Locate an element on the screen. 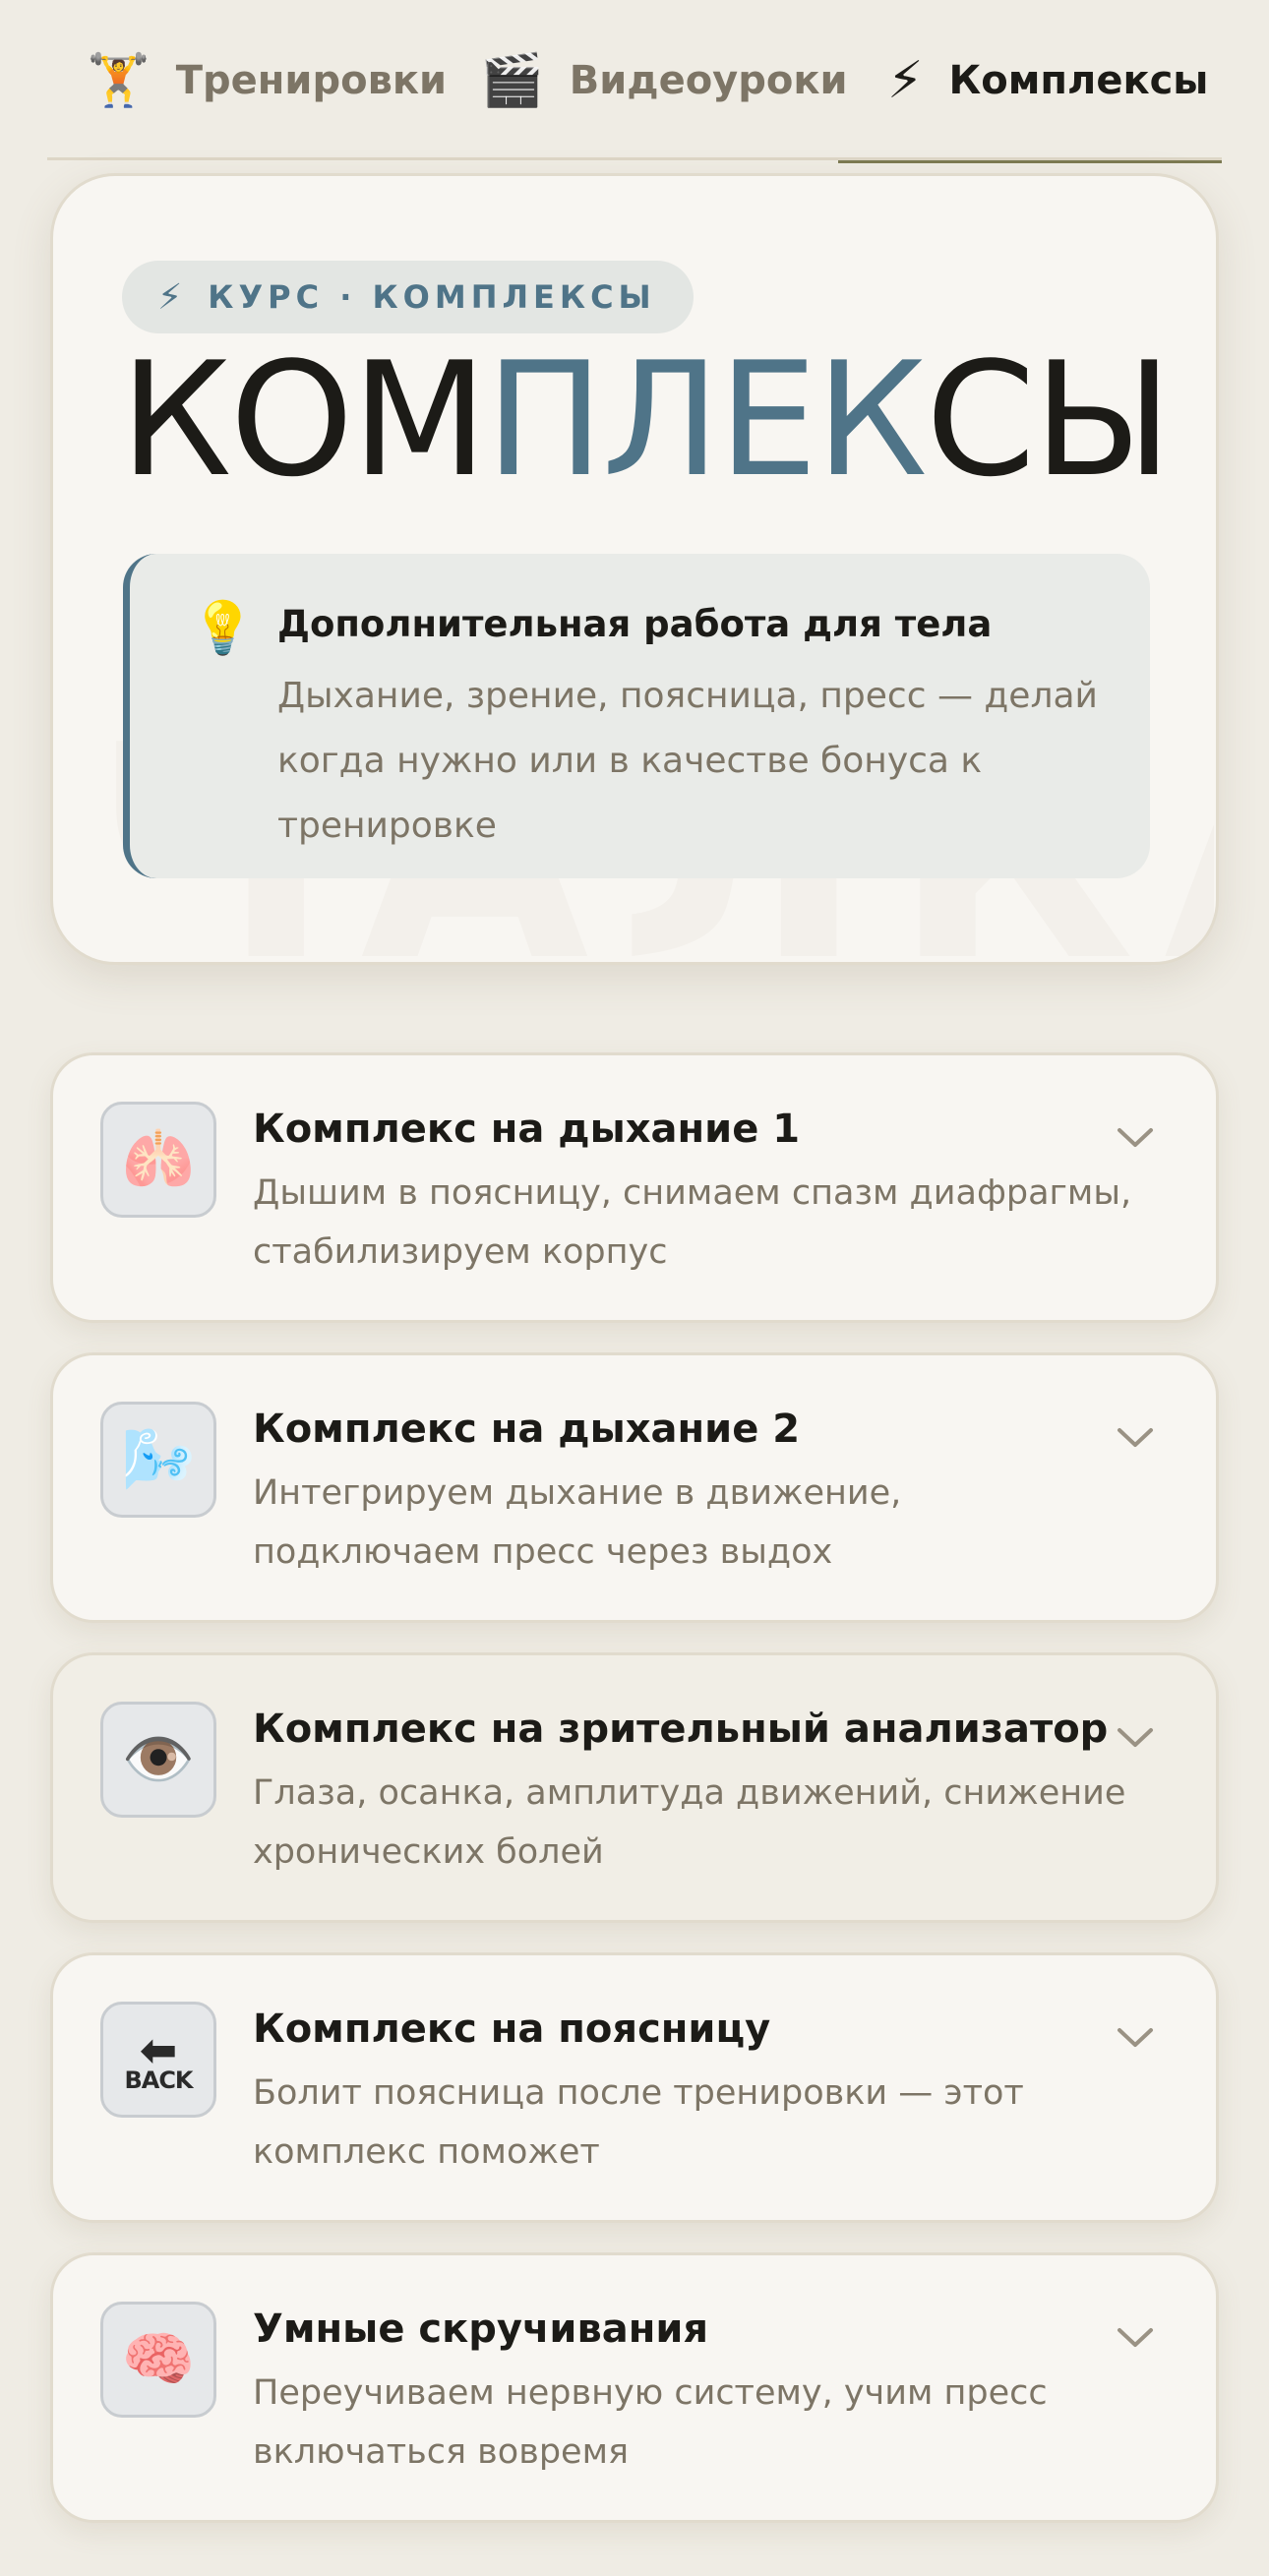 The width and height of the screenshot is (1269, 2576). tab-video-lessons: 🎬 Видеоуроки is located at coordinates (645, 80).